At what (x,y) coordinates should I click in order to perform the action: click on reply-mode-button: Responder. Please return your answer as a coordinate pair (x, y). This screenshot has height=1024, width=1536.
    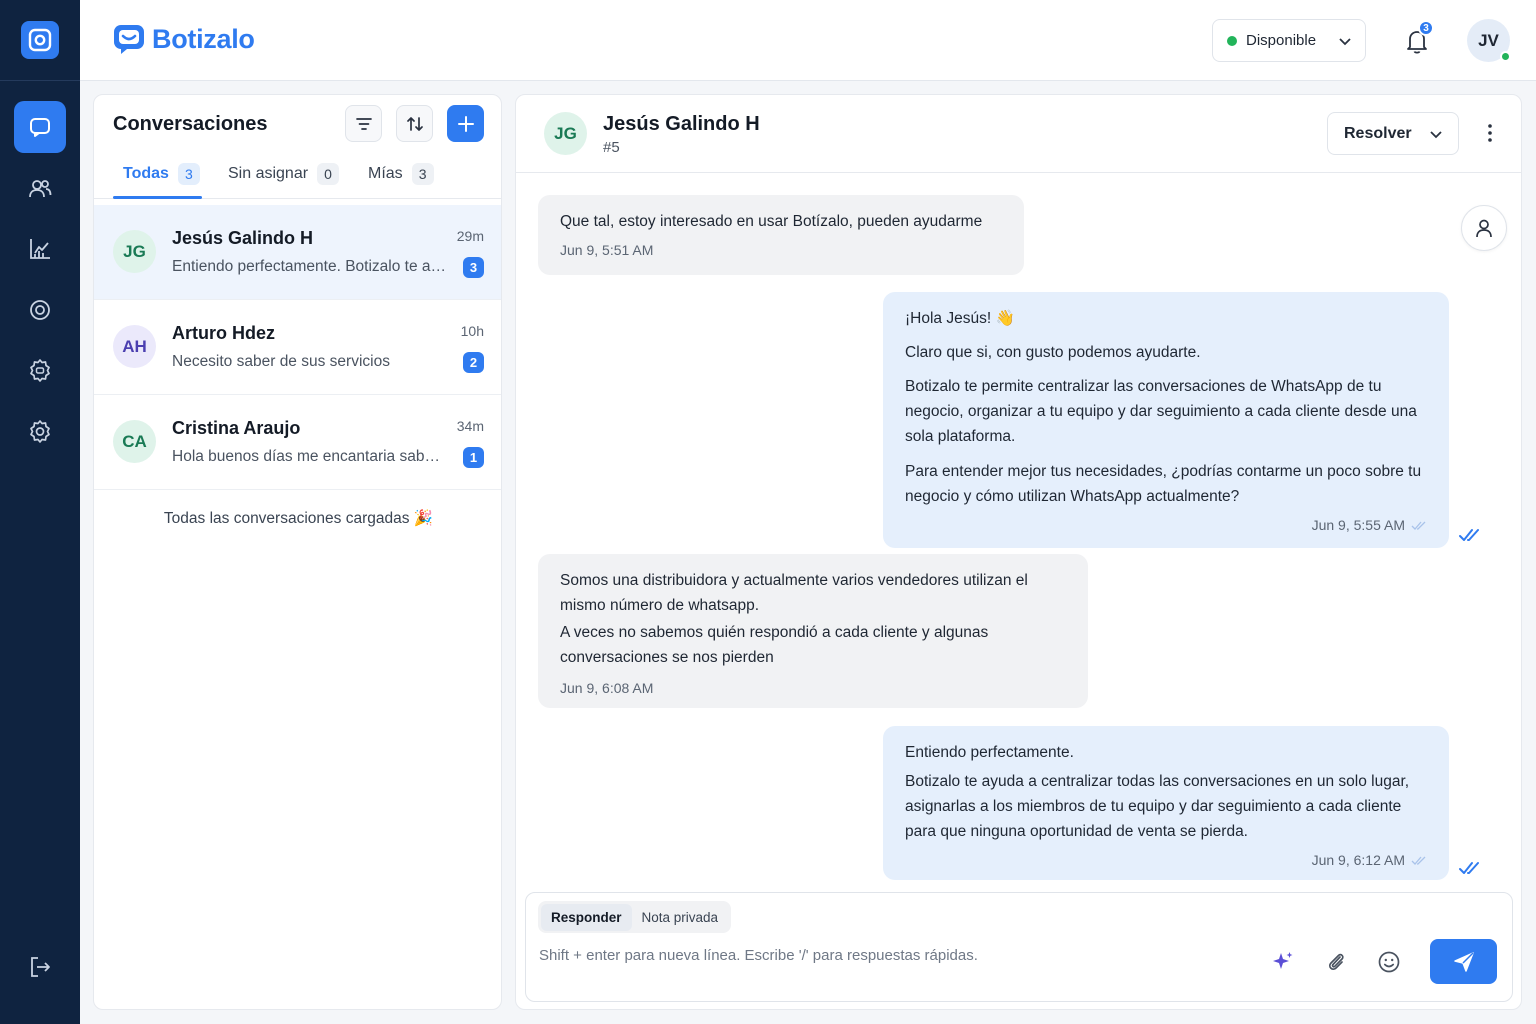
    Looking at the image, I should click on (586, 917).